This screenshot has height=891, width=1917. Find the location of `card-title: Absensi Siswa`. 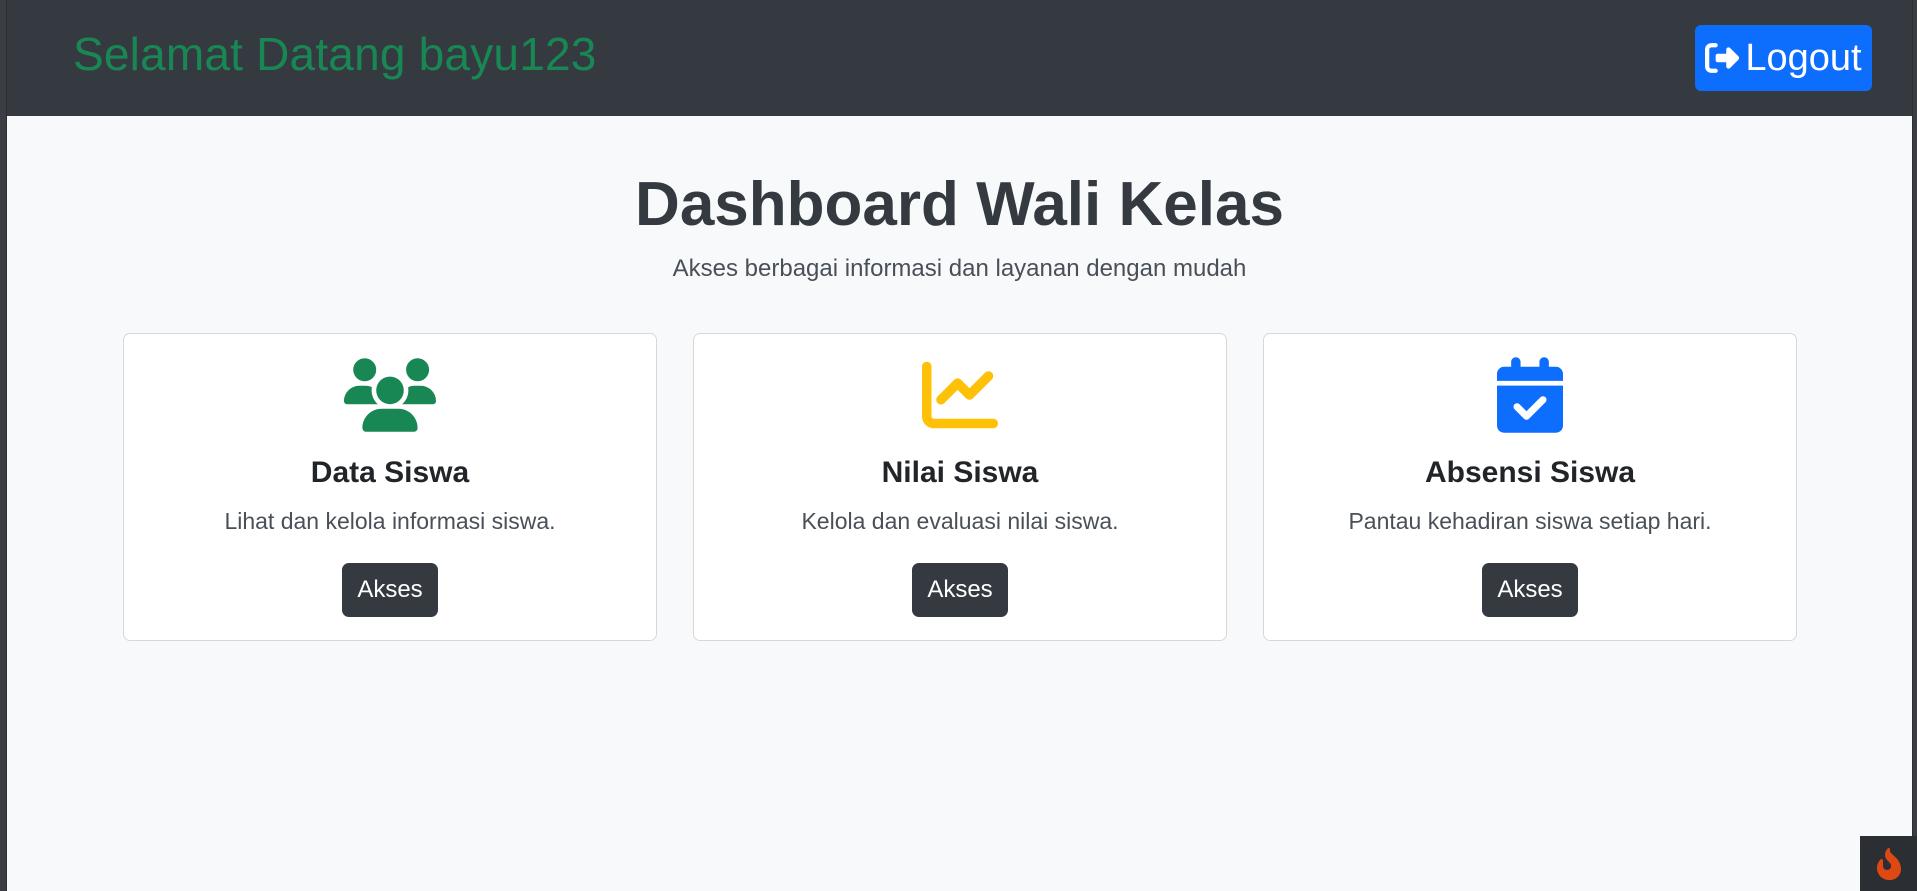

card-title: Absensi Siswa is located at coordinates (1530, 472).